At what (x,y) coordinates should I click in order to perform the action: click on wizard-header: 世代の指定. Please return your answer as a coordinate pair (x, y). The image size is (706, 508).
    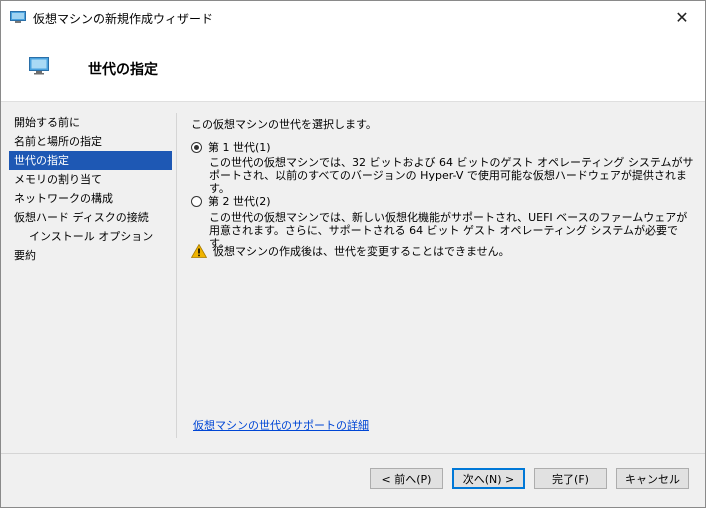
    Looking at the image, I should click on (353, 67).